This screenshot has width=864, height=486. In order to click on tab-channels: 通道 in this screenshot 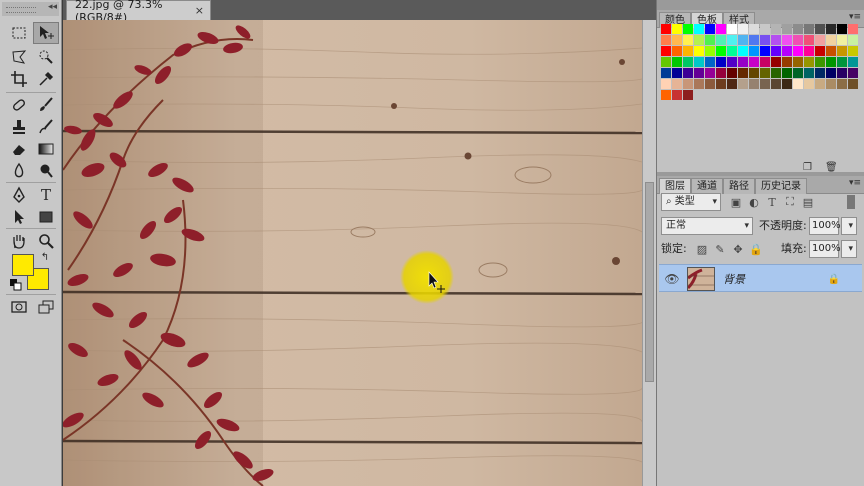, I will do `click(707, 186)`.